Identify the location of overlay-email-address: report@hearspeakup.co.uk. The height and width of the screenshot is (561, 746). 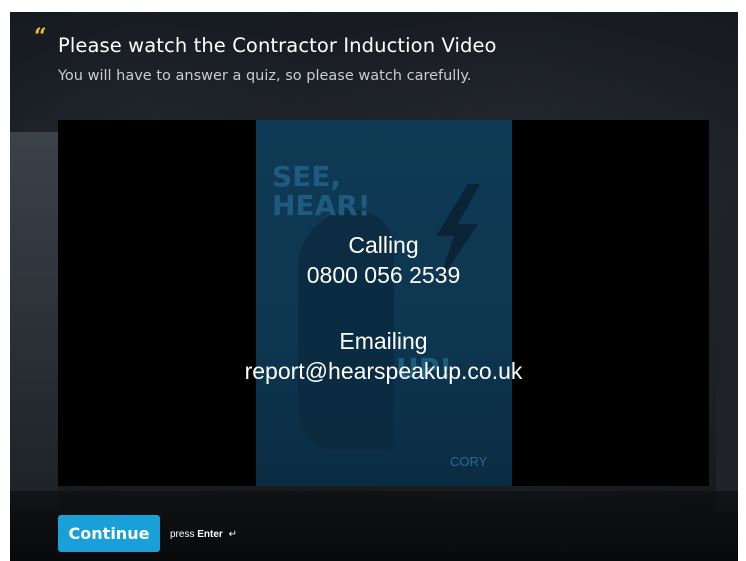
(383, 371).